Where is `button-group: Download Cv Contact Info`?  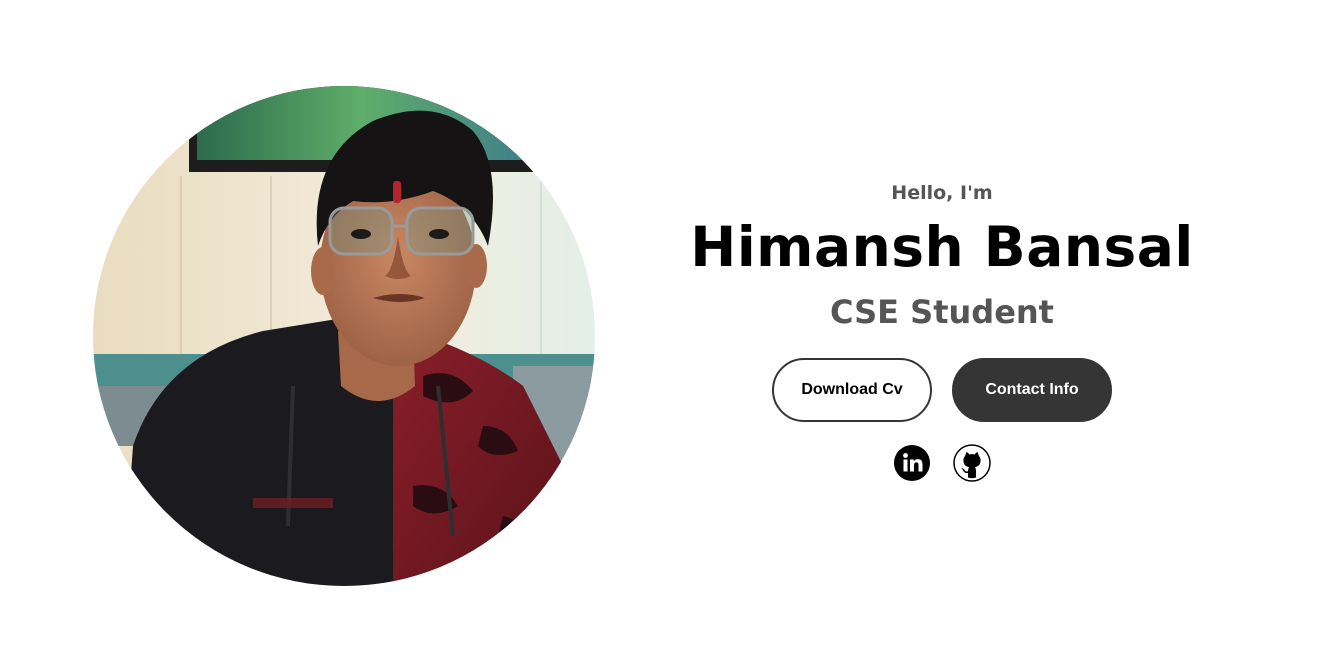 button-group: Download Cv Contact Info is located at coordinates (942, 390).